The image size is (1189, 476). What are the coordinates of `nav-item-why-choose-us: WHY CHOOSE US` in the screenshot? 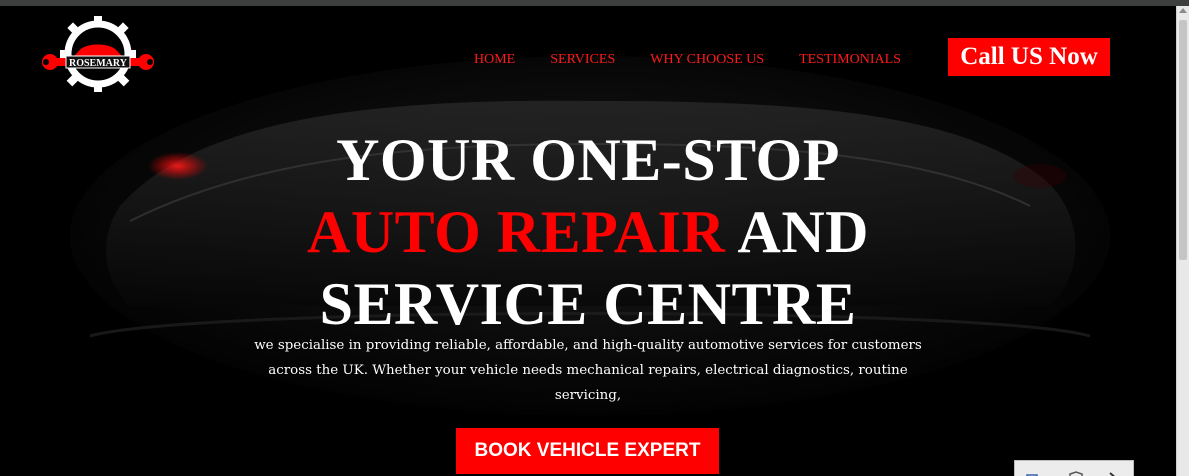 It's located at (707, 60).